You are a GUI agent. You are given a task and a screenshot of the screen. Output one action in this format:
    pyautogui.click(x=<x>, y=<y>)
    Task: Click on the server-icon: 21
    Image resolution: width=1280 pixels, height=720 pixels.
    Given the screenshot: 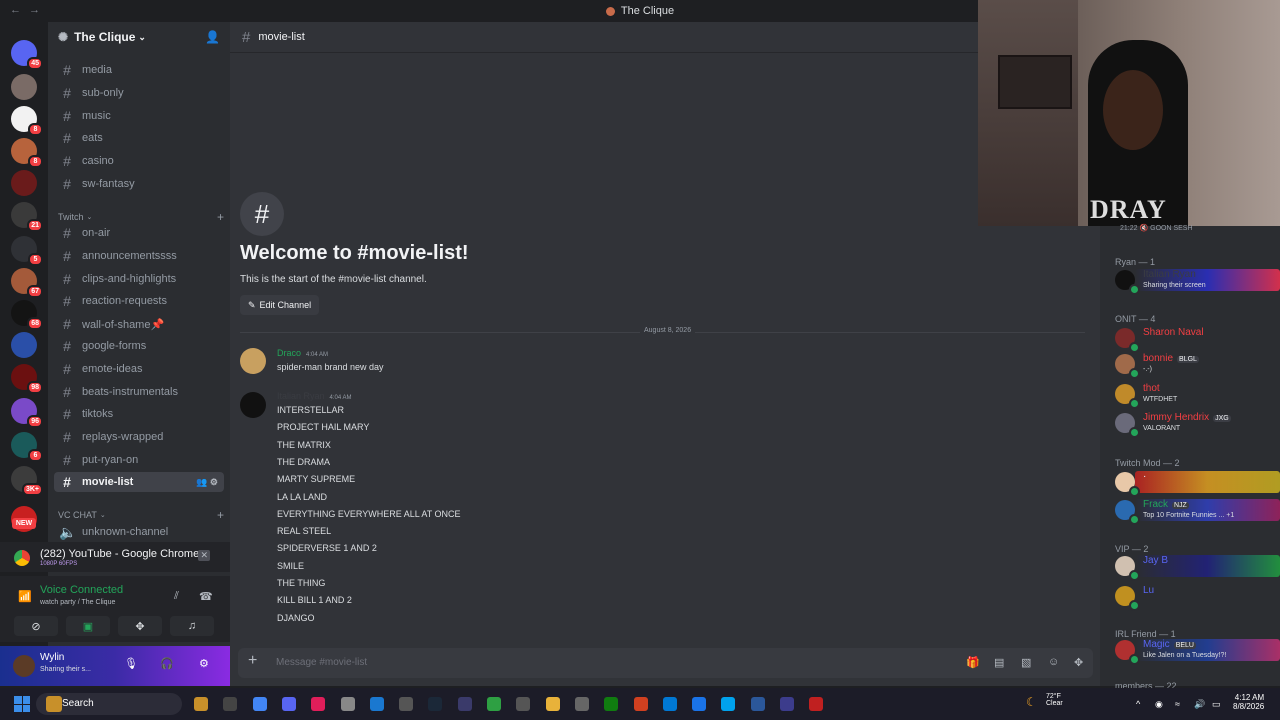 What is the action you would take?
    pyautogui.click(x=27, y=217)
    